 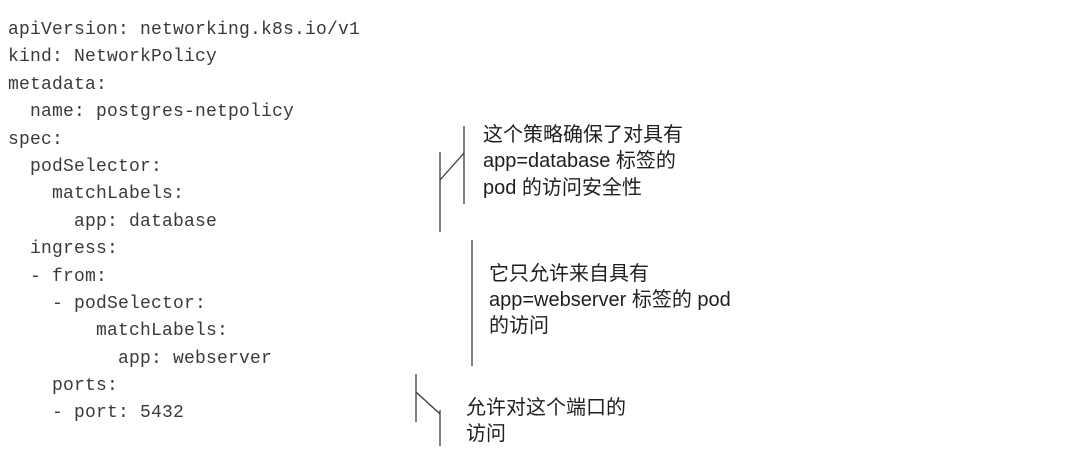 I want to click on annotation-brackets, so click(x=444, y=286).